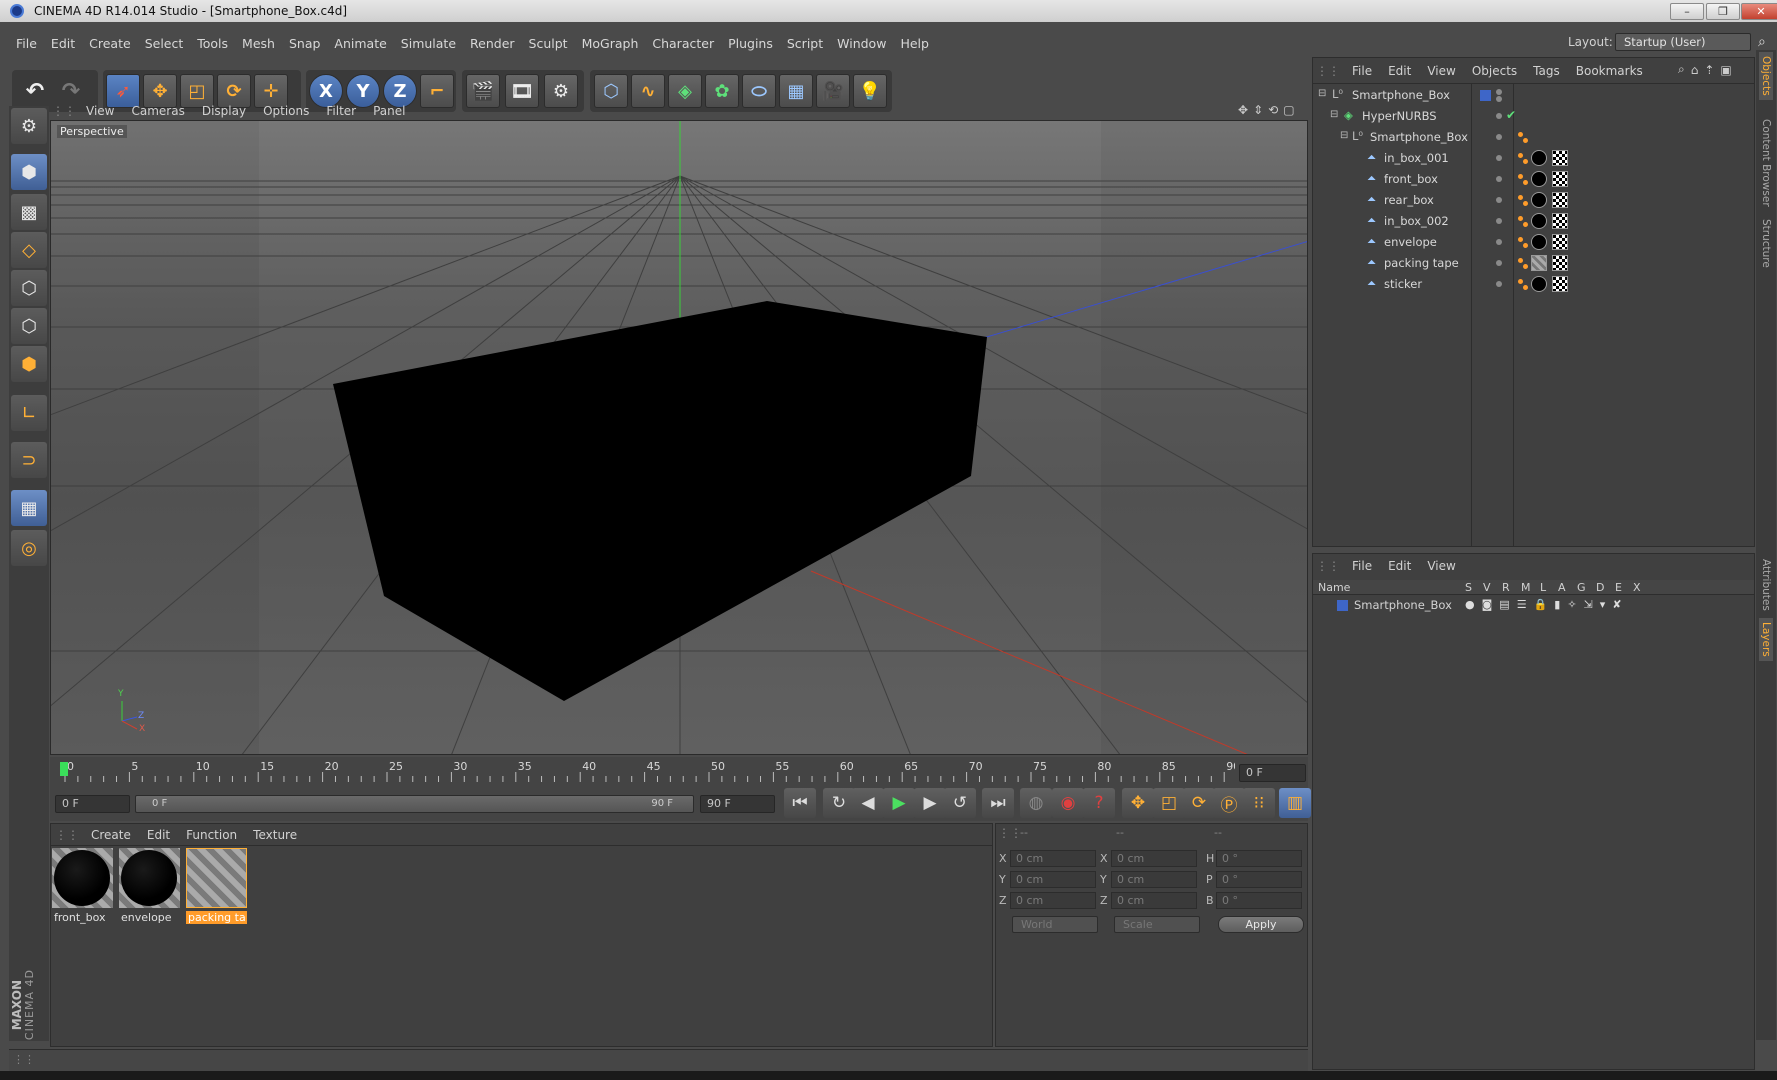 This screenshot has height=1080, width=1777. What do you see at coordinates (1288, 110) in the screenshot?
I see `viewport-maximize-icon: ▢` at bounding box center [1288, 110].